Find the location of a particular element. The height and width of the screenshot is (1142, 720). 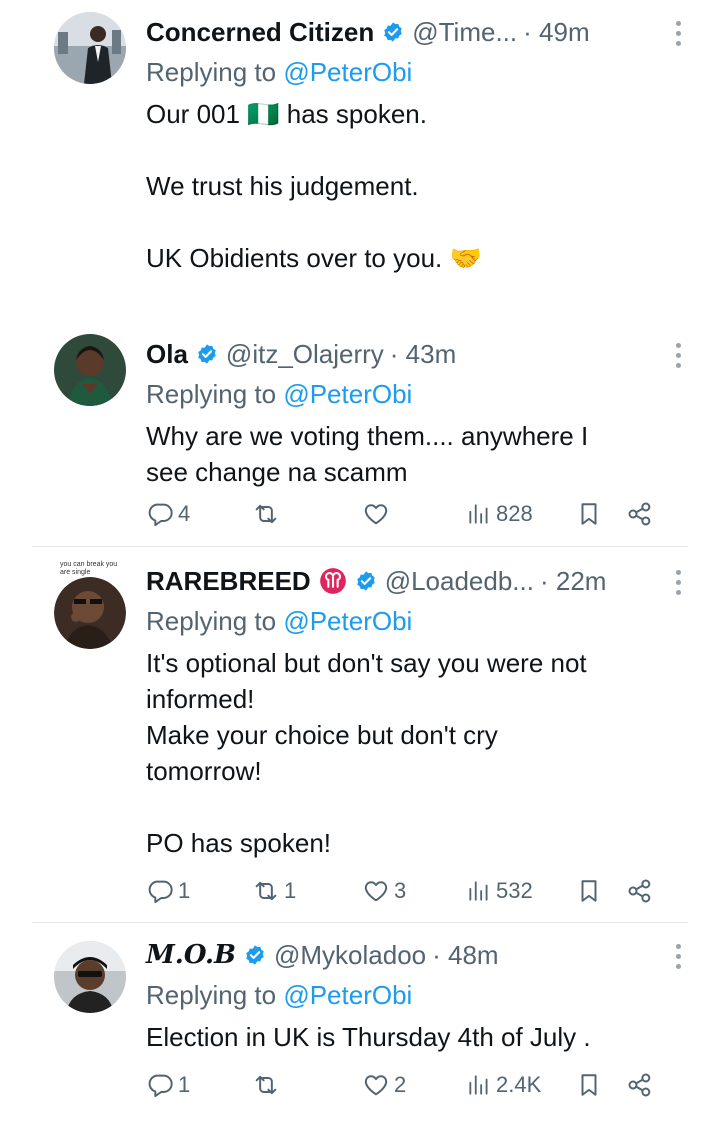

views-button: 532 is located at coordinates (499, 891).